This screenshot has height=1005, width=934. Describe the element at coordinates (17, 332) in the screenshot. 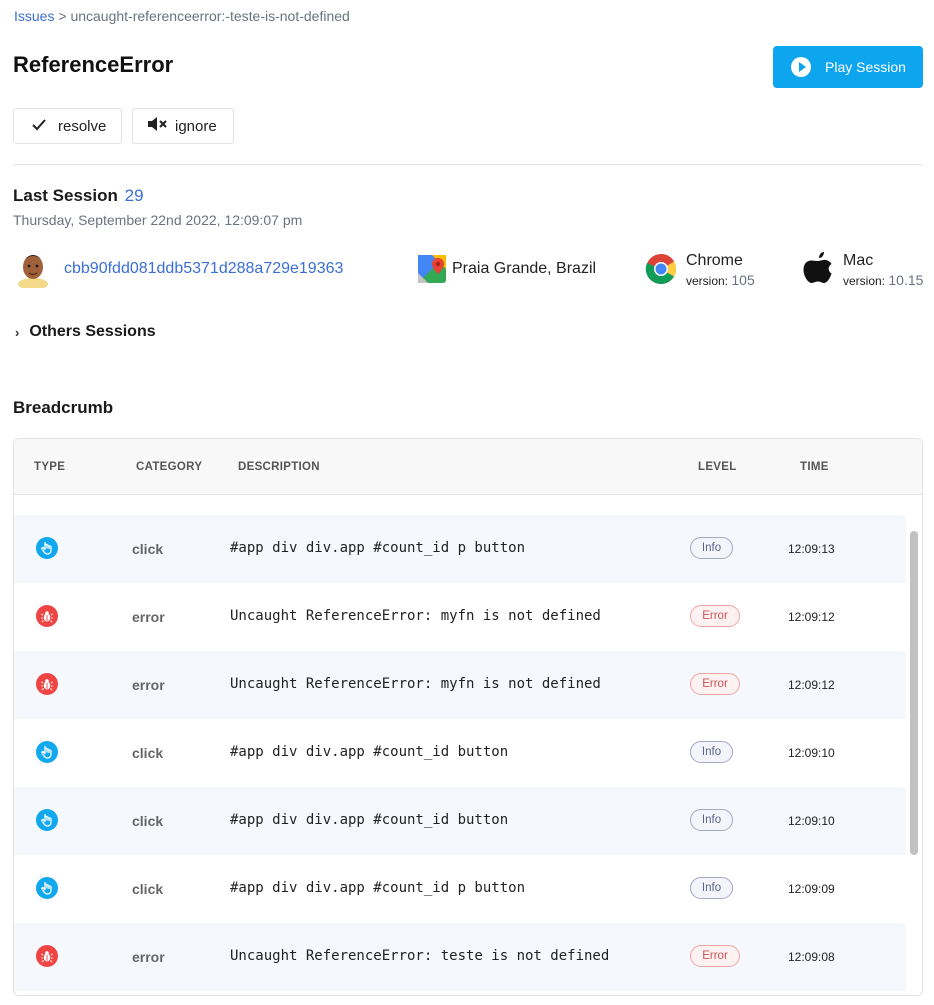

I see `chevron-right-icon: ›` at that location.